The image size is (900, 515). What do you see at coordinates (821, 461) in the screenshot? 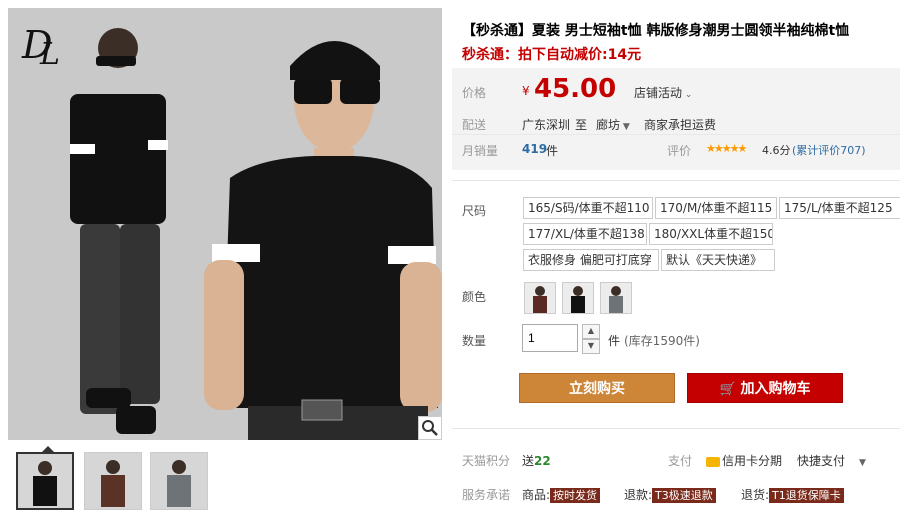
I see `fast-pay-label: 快捷支付` at bounding box center [821, 461].